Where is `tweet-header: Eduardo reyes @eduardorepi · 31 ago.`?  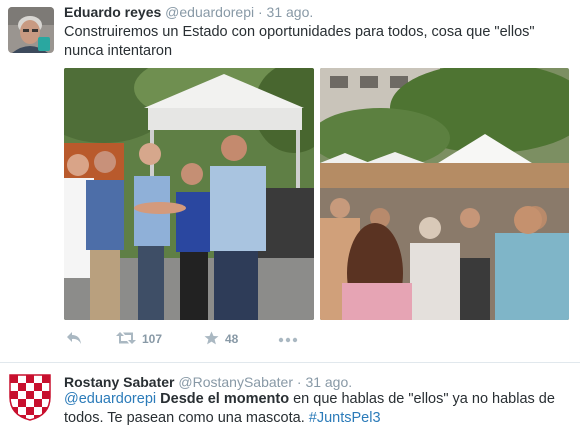 tweet-header: Eduardo reyes @eduardorepi · 31 ago. is located at coordinates (188, 12).